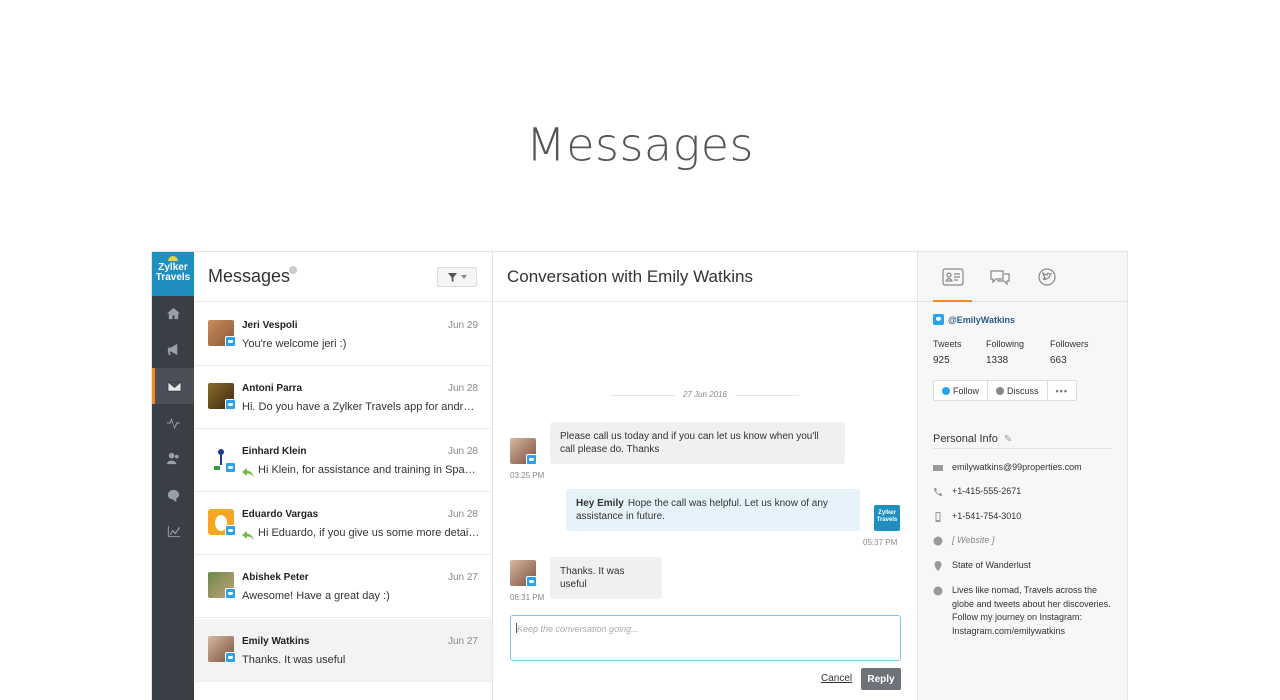  I want to click on message-preview: Thanks. It was useful, so click(294, 660).